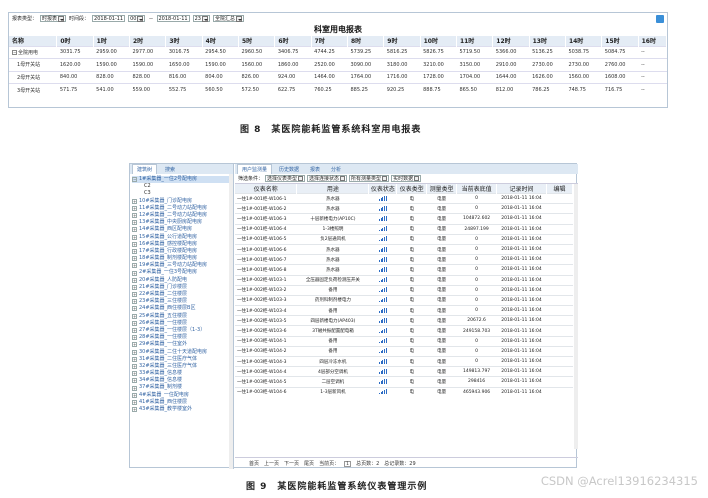 This screenshot has width=708, height=498. What do you see at coordinates (182, 186) in the screenshot?
I see `tree-item: C2` at bounding box center [182, 186].